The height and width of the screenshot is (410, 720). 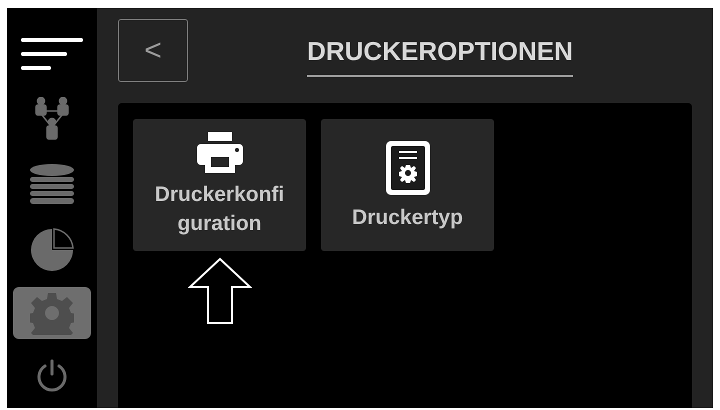 I want to click on database-icon, so click(x=52, y=185).